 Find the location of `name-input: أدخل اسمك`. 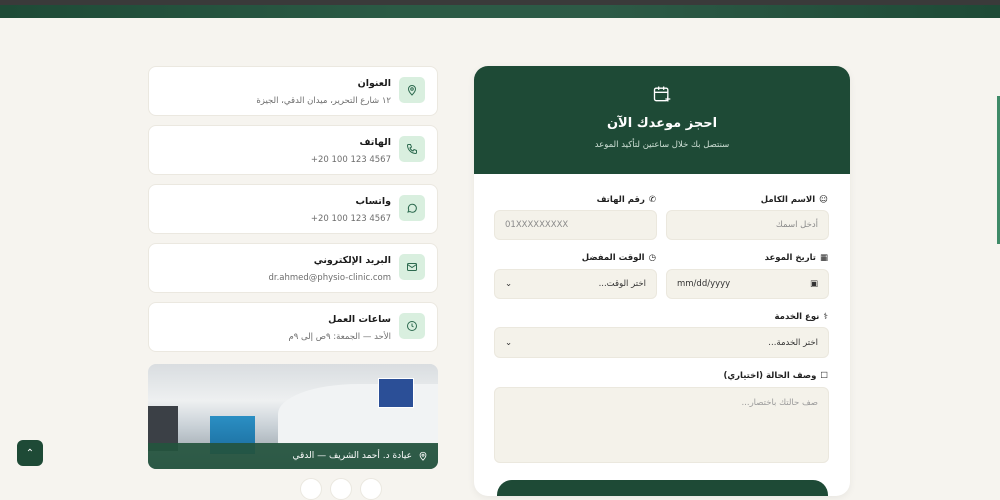

name-input: أدخل اسمك is located at coordinates (747, 225).